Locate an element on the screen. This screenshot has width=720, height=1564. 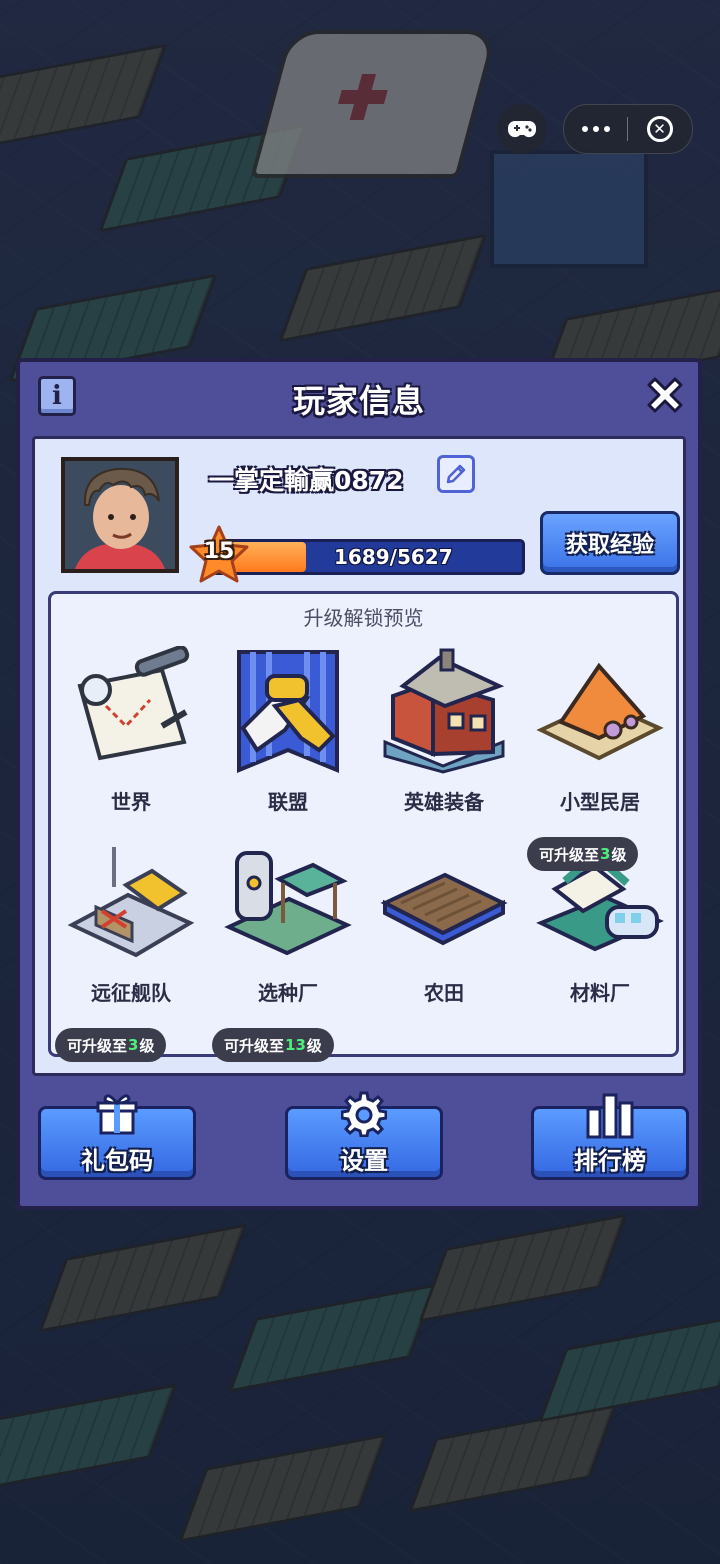
unlock-item-hero-equipment: 英雄装备 is located at coordinates (444, 731).